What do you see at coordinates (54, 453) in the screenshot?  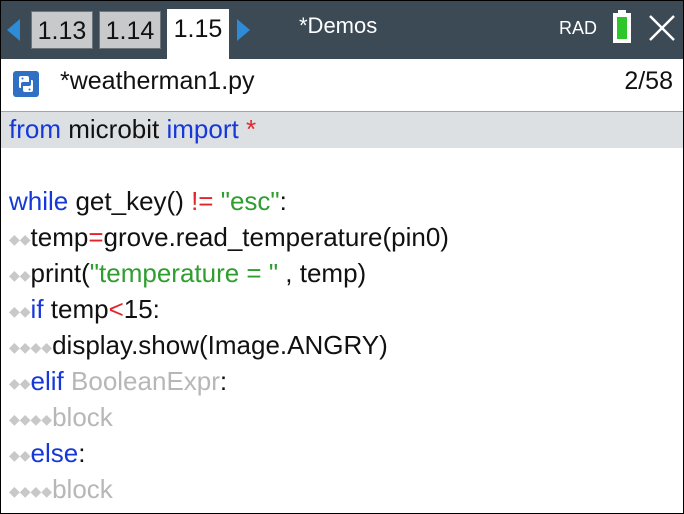 I see `keyword: else` at bounding box center [54, 453].